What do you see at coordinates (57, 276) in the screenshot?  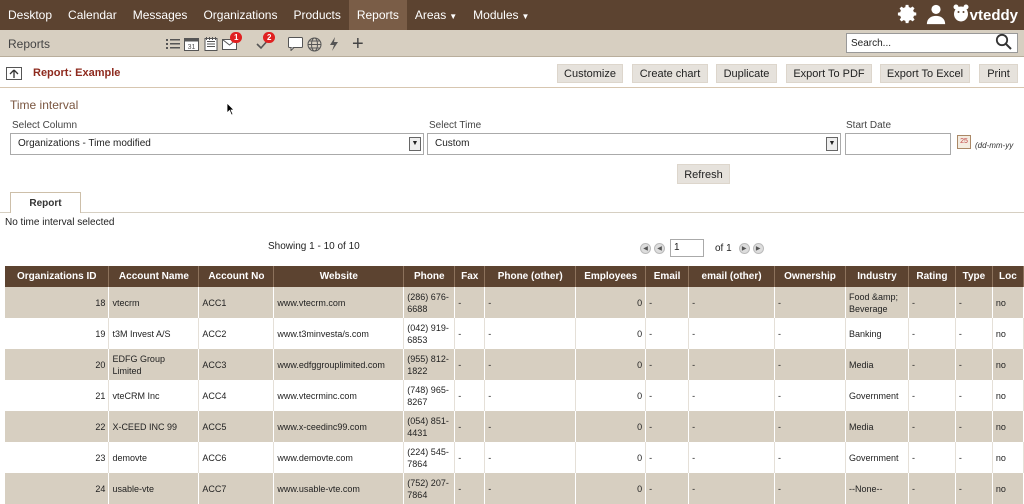 I see `column-header: Organizations ID` at bounding box center [57, 276].